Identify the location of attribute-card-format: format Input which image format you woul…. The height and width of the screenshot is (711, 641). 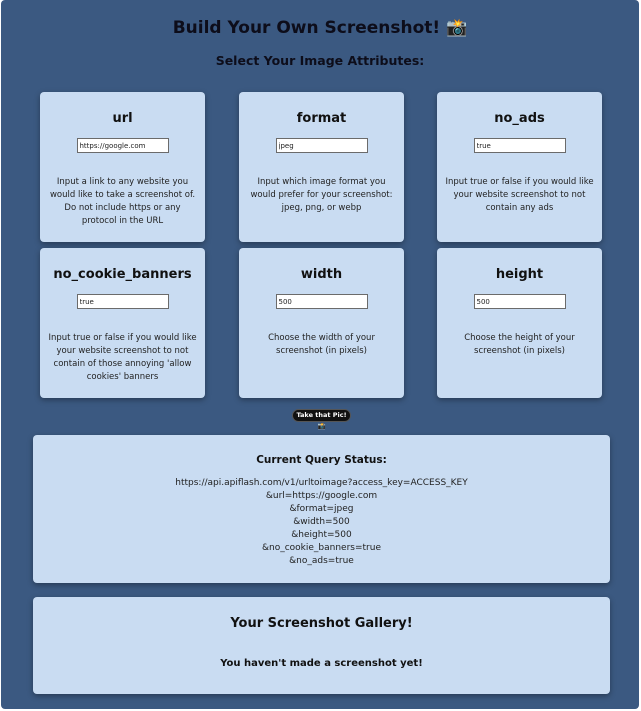
(321, 167).